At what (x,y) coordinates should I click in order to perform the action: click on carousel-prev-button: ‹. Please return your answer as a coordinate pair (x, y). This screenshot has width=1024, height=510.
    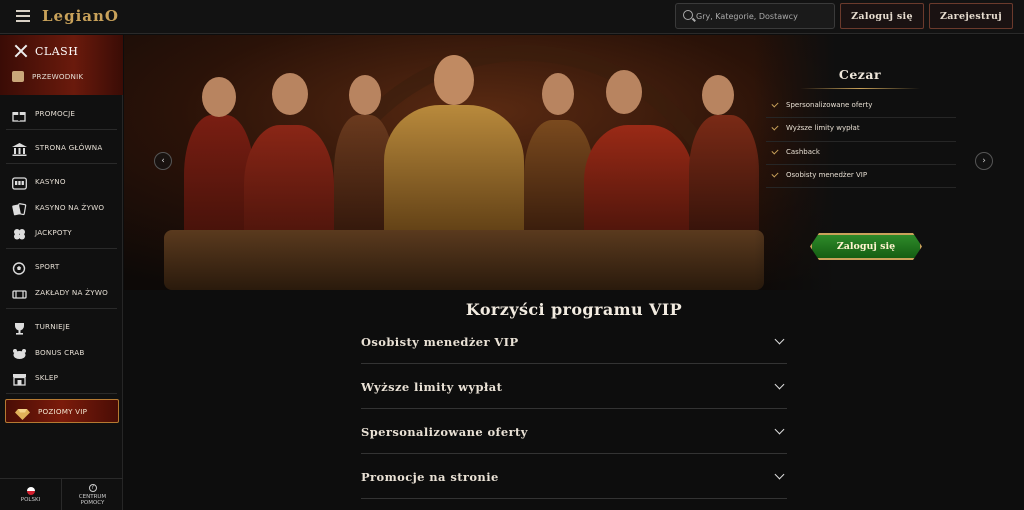
    Looking at the image, I should click on (163, 161).